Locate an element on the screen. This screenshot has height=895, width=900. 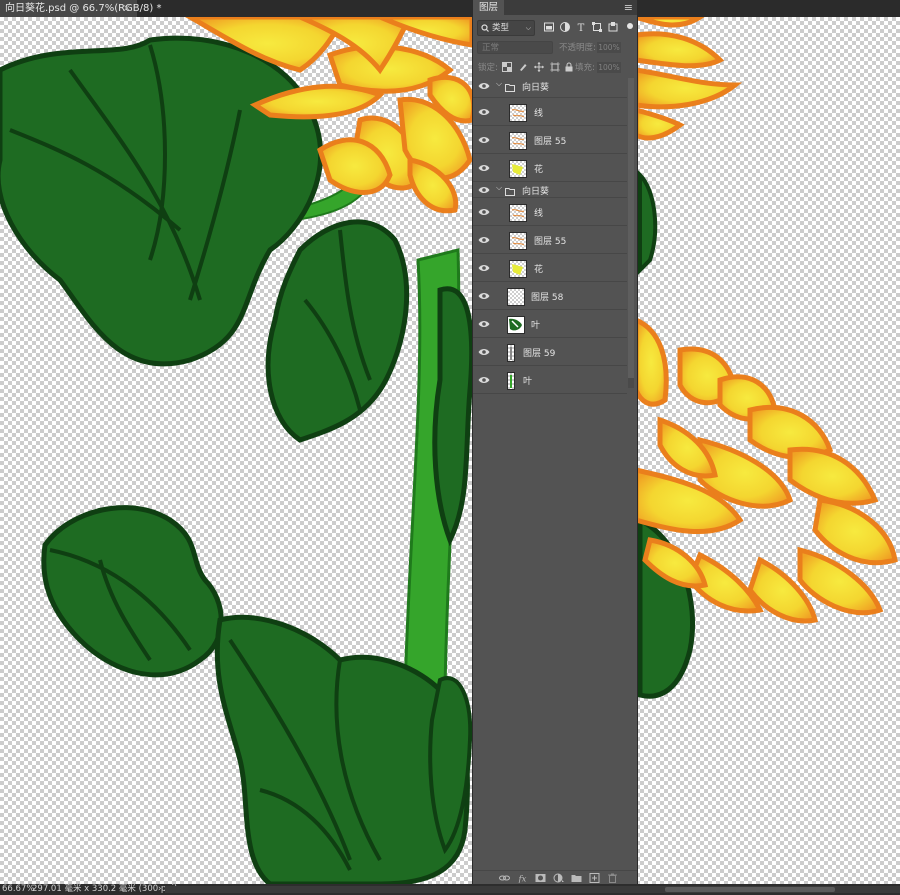
type-filter-icon: T is located at coordinates (581, 27).